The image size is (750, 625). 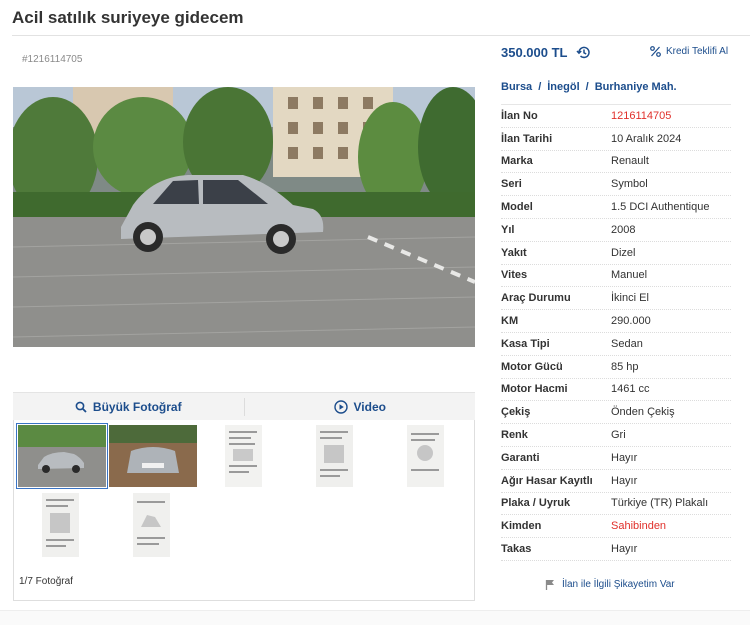 I want to click on big-photo-button: Büyük Fotoğraf, so click(x=128, y=406).